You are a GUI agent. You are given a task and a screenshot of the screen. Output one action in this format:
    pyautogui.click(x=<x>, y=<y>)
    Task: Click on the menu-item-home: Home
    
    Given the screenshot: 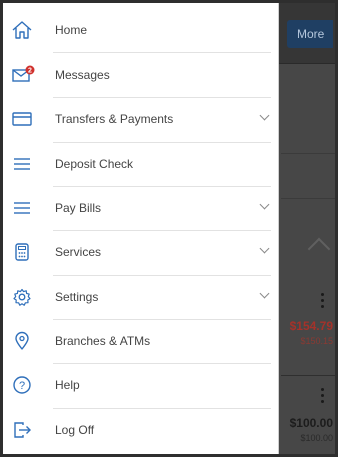 What is the action you would take?
    pyautogui.click(x=140, y=30)
    